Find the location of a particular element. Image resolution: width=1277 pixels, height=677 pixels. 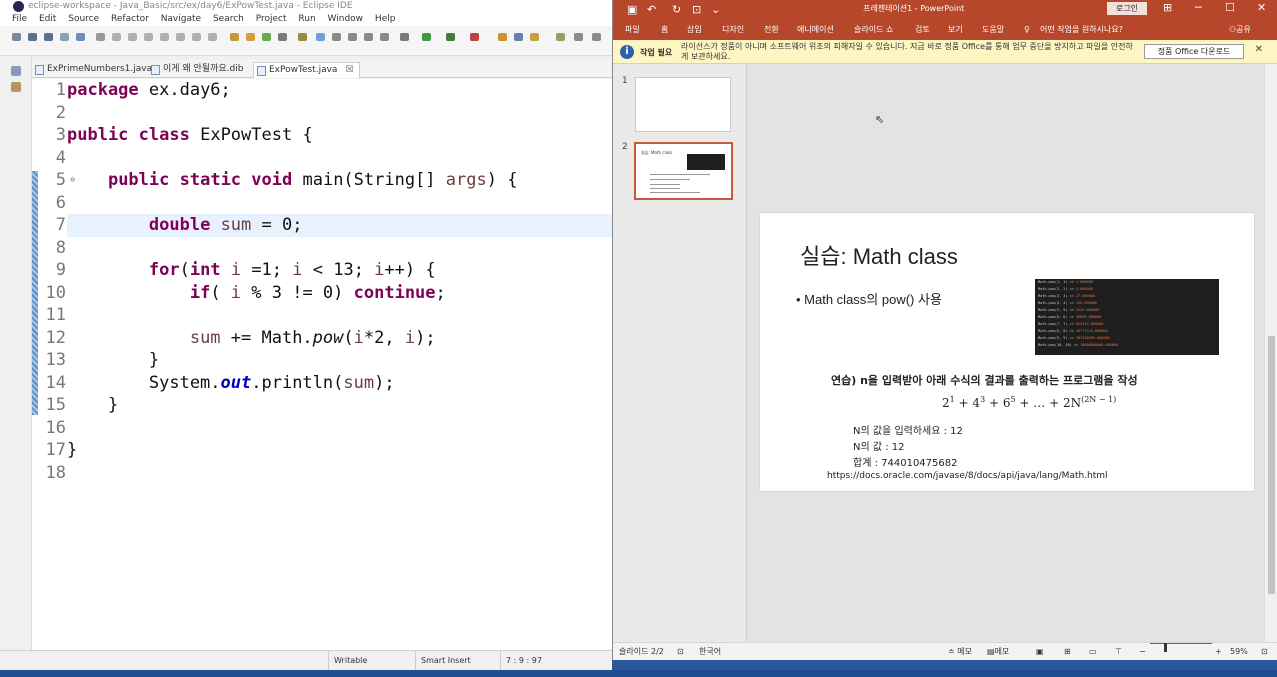

fit-to-window-icon: ⊡ is located at coordinates (1264, 651).